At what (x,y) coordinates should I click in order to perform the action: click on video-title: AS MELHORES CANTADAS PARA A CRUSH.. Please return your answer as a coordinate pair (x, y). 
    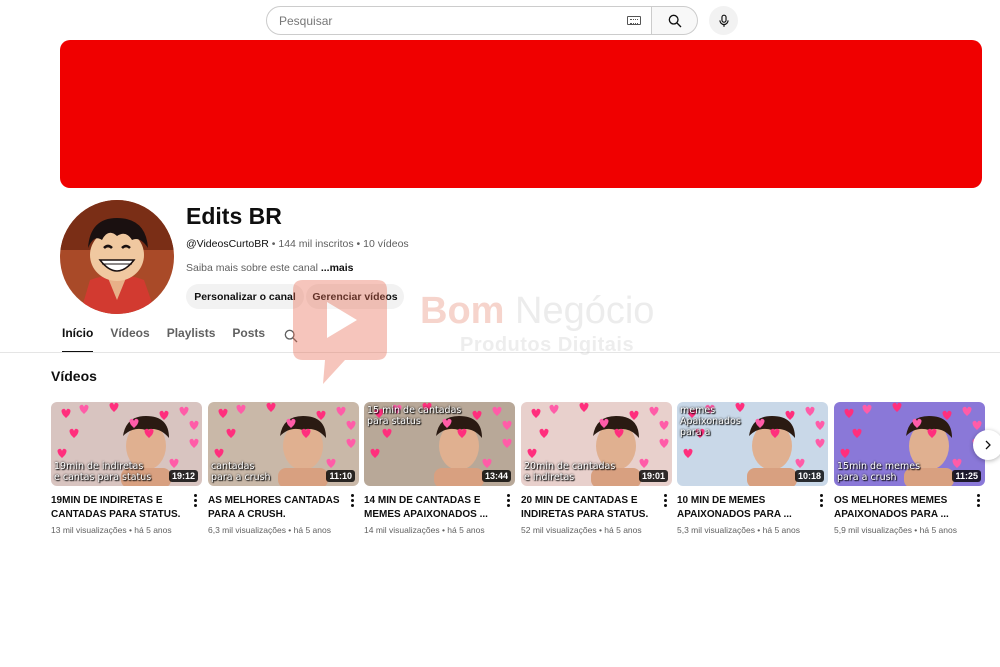
    Looking at the image, I should click on (278, 508).